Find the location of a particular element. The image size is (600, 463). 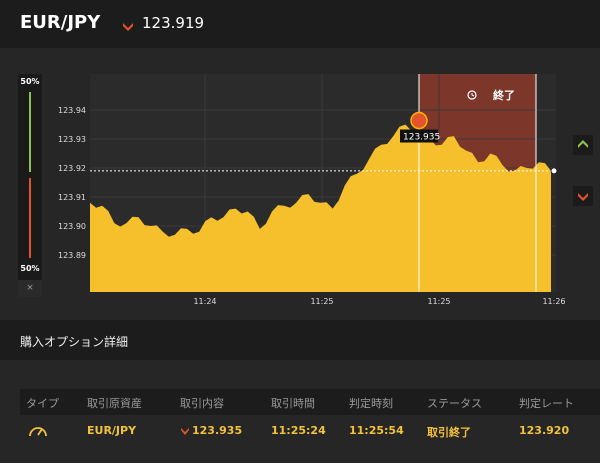

column-header-trade-time: 取引時間 is located at coordinates (293, 403).